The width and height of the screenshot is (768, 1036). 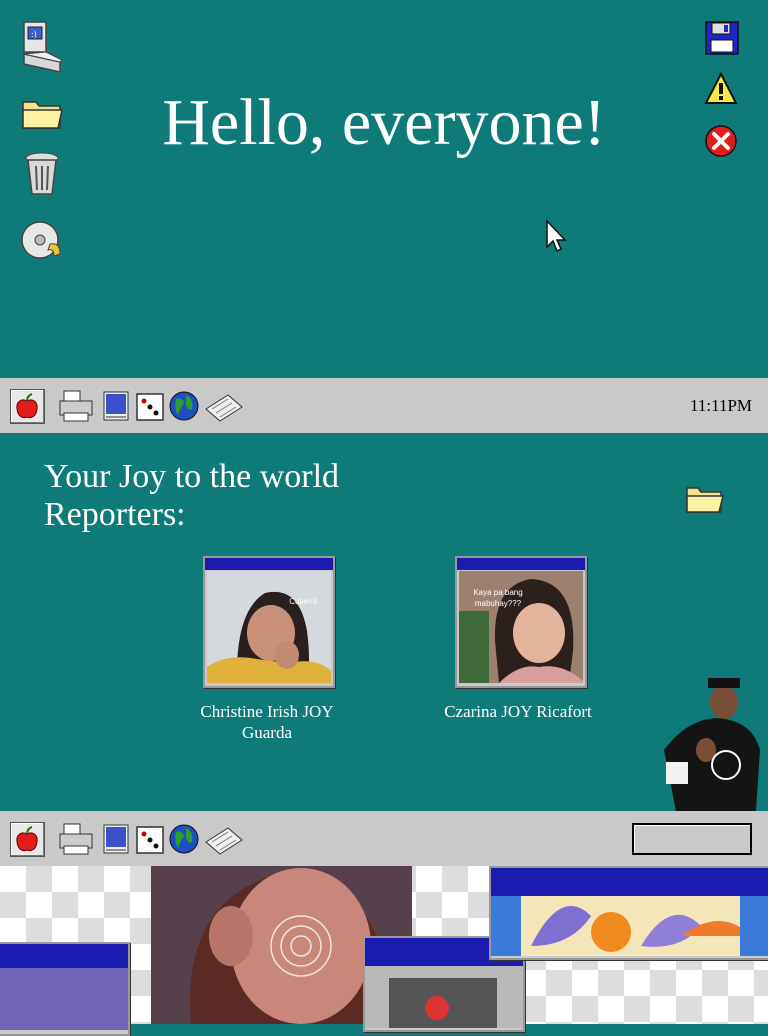 I want to click on photo-overlay-text: Cutie<3, so click(x=303, y=601).